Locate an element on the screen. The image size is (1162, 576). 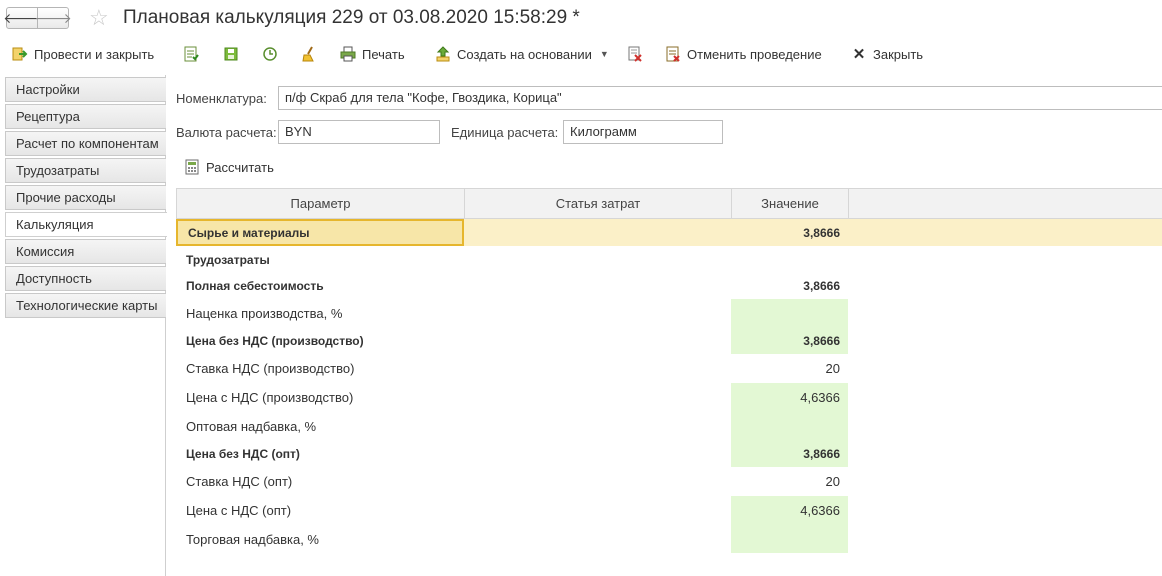
back-button: 🡐 is located at coordinates (22, 18).